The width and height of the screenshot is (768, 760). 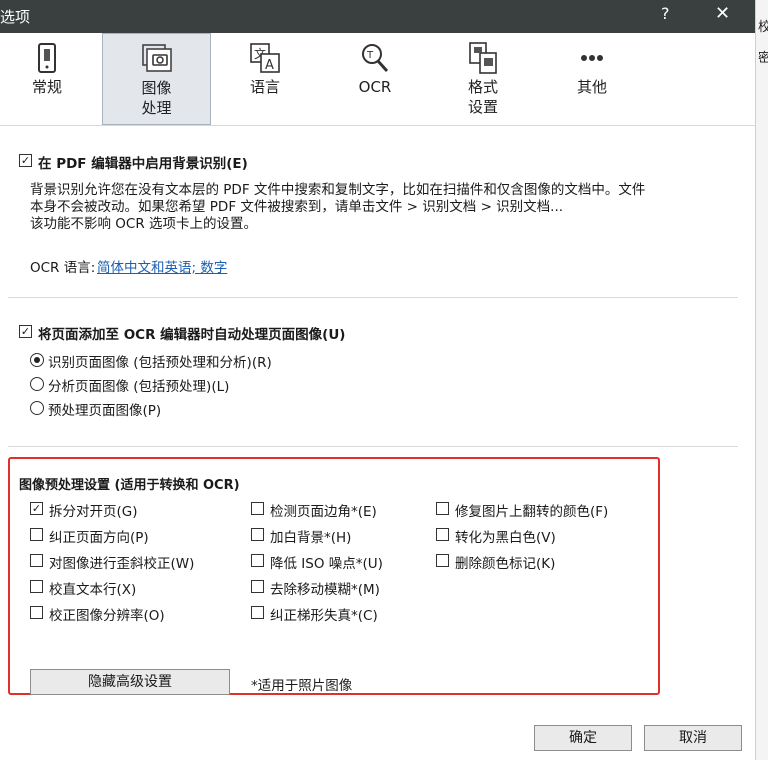 What do you see at coordinates (592, 58) in the screenshot?
I see `more-icon` at bounding box center [592, 58].